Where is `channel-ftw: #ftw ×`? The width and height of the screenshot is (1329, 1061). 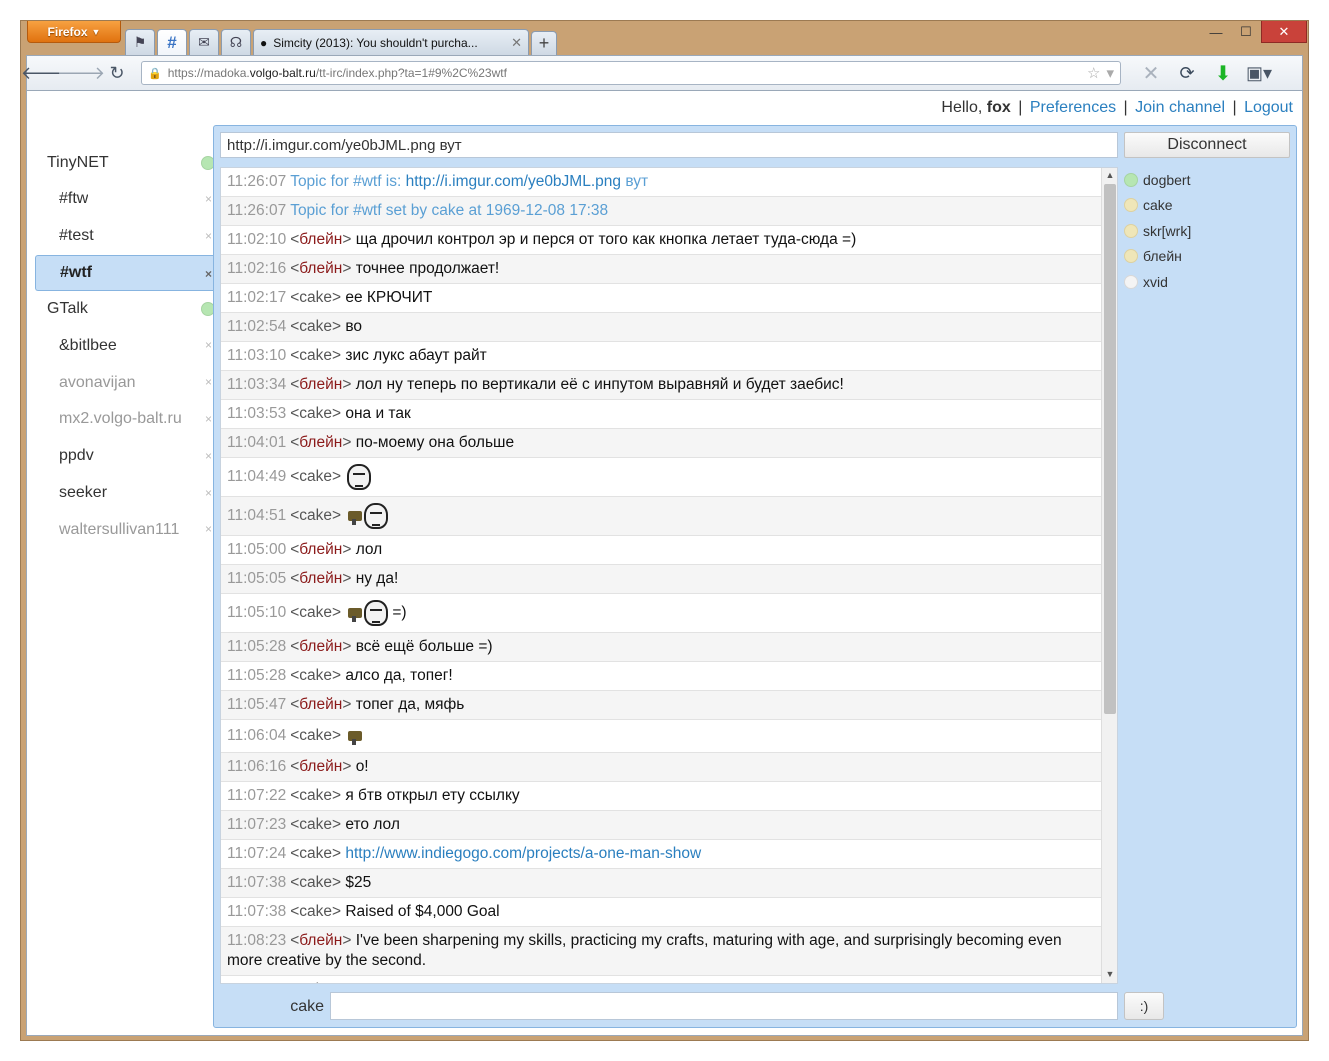
channel-ftw: #ftw × is located at coordinates (125, 199).